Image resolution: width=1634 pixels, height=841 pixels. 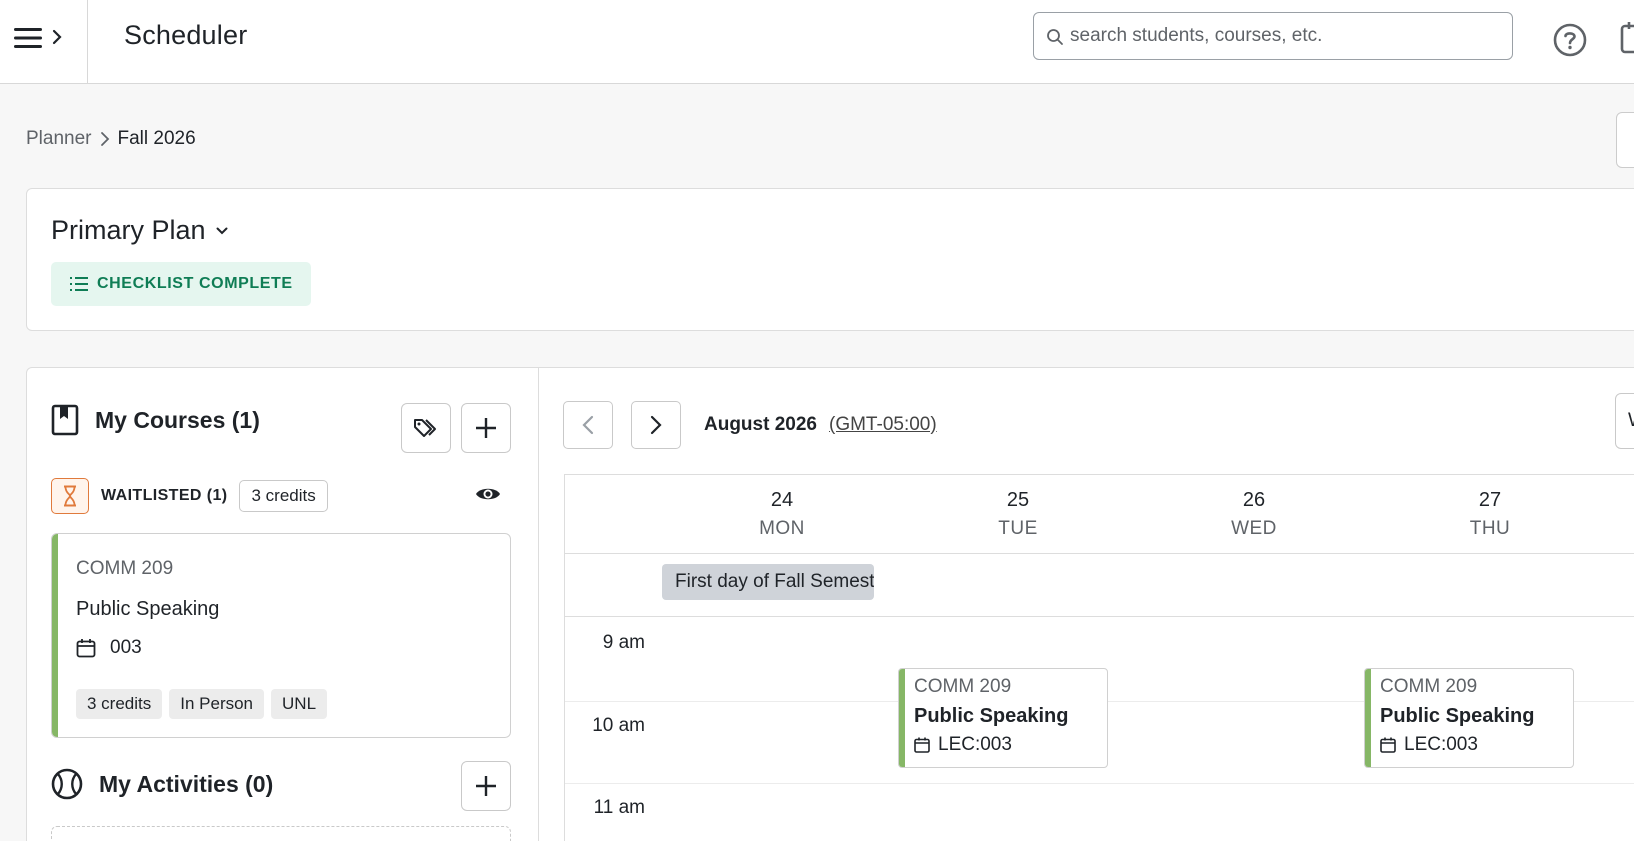 What do you see at coordinates (488, 494) in the screenshot?
I see `eye-icon` at bounding box center [488, 494].